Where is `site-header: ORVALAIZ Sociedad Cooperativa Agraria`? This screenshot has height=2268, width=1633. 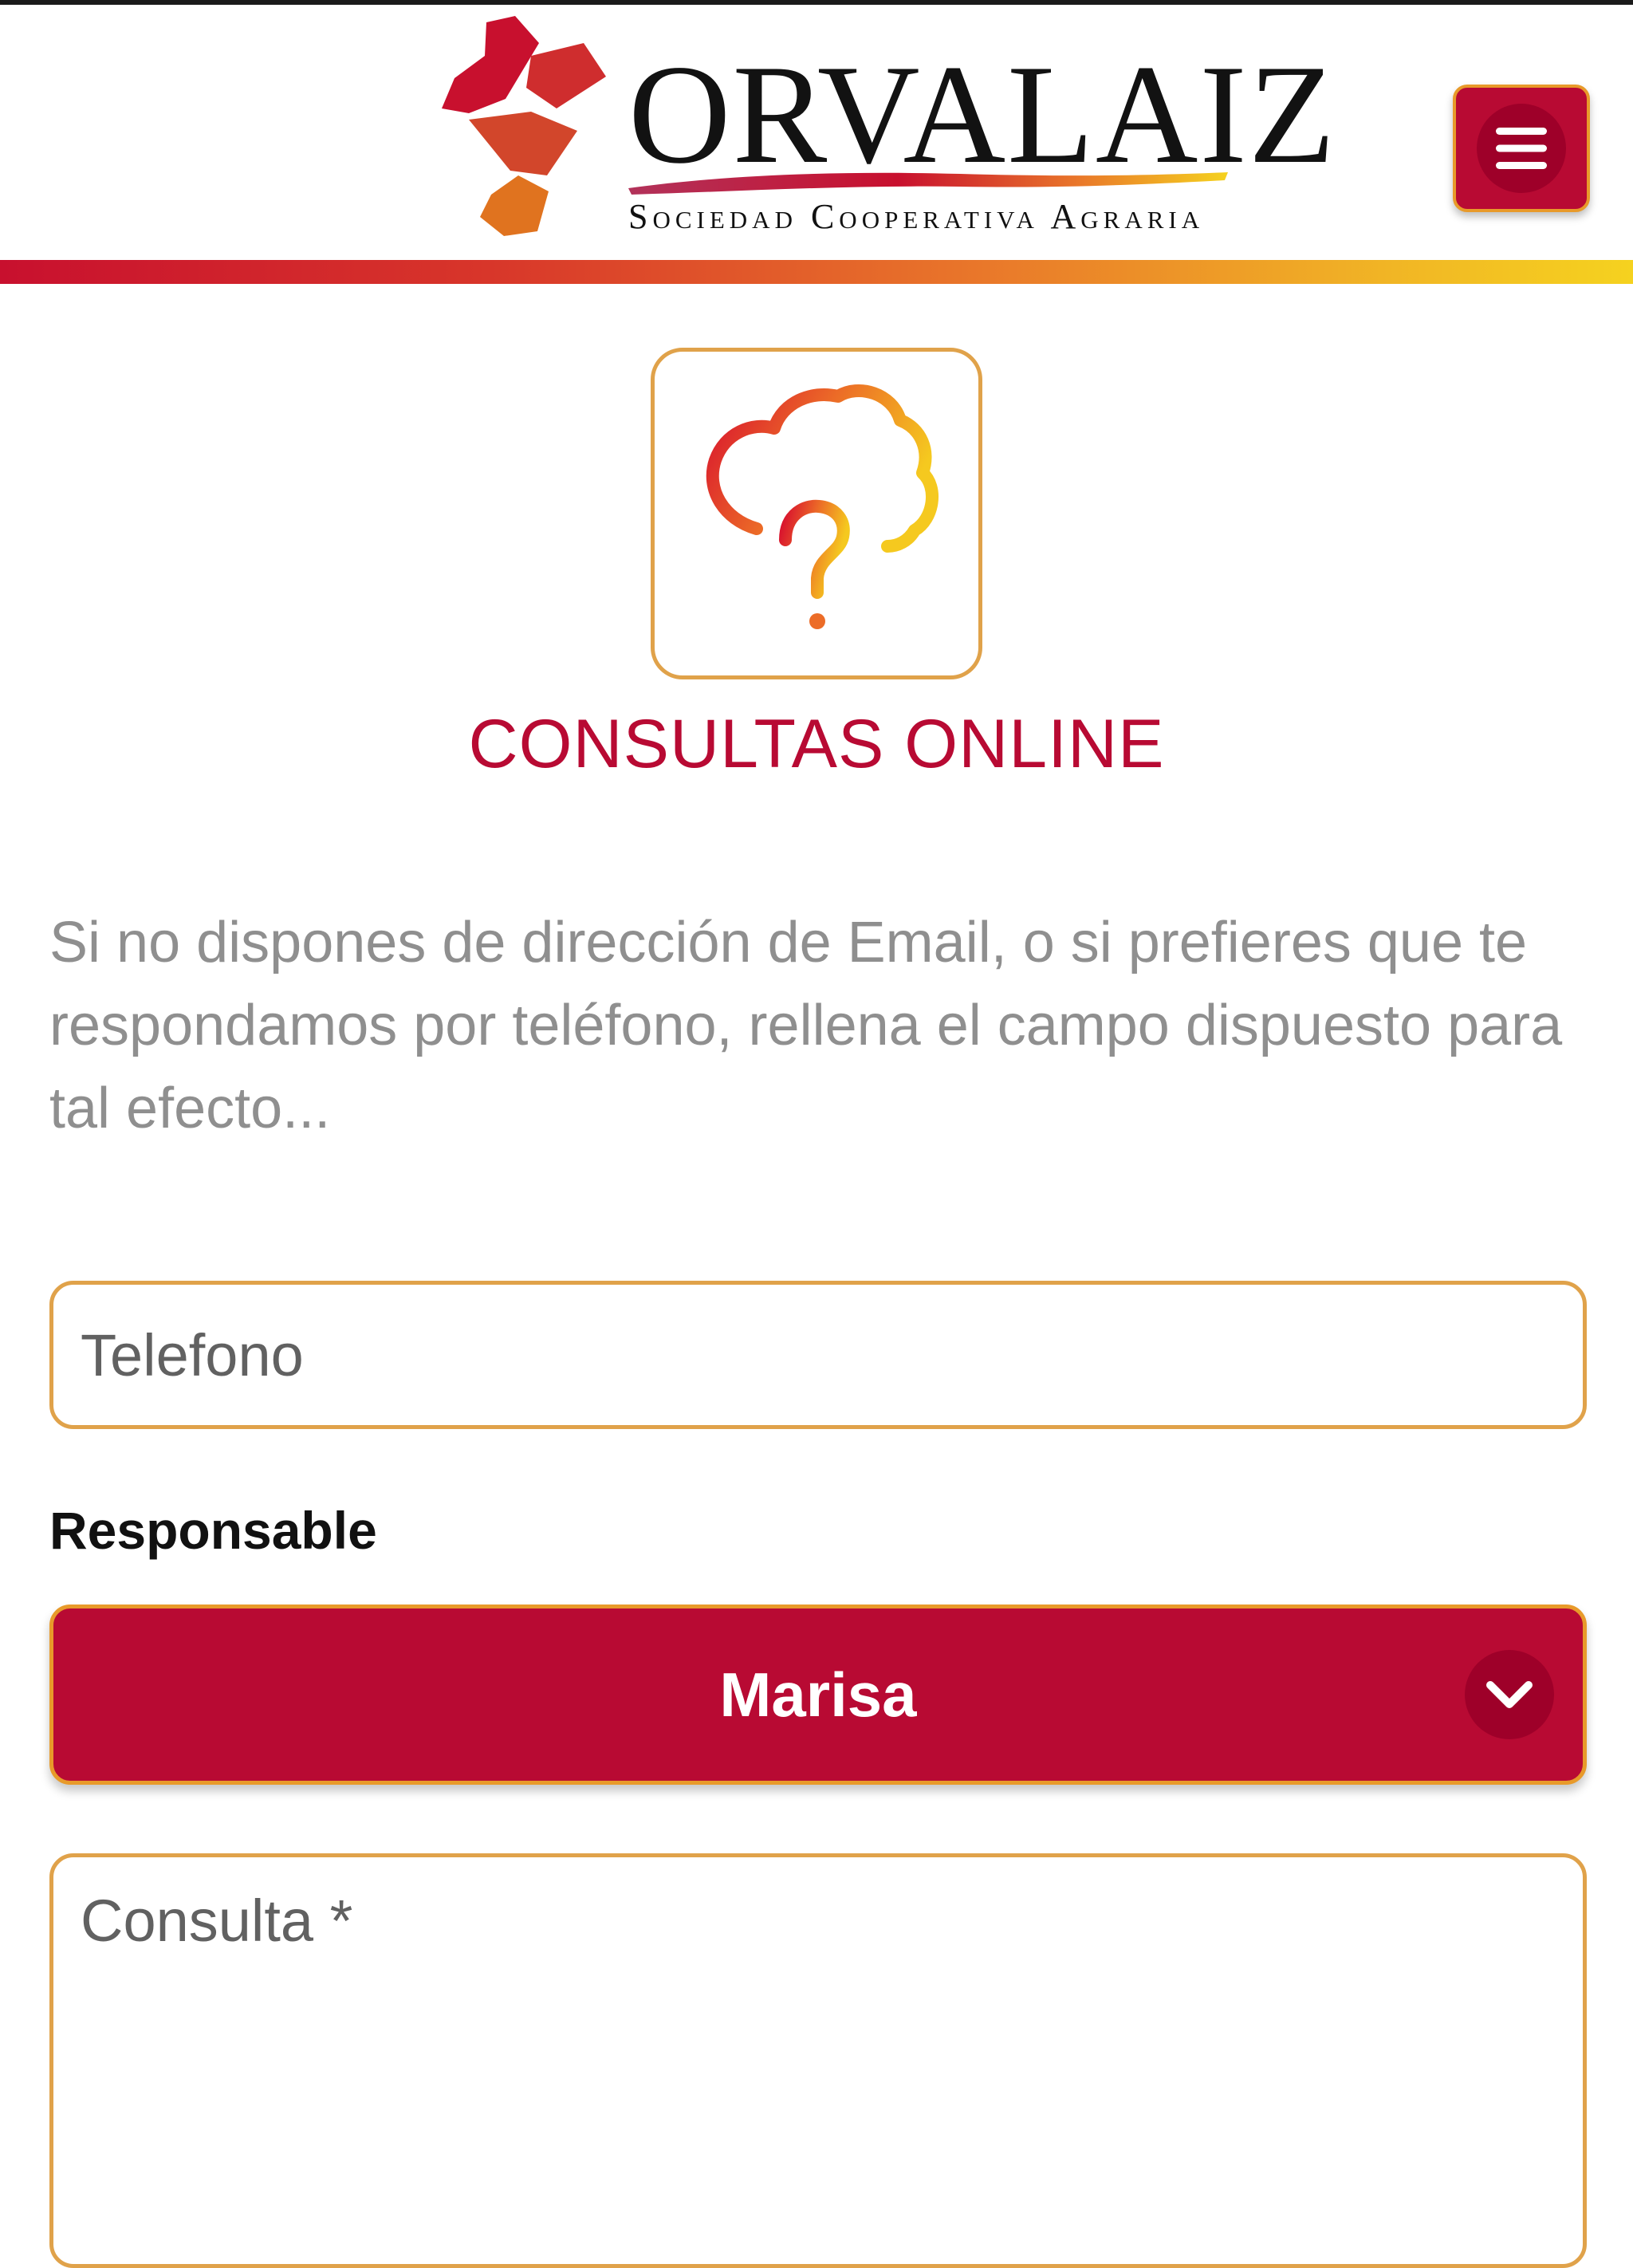
site-header: ORVALAIZ Sociedad Cooperativa Agraria is located at coordinates (816, 132).